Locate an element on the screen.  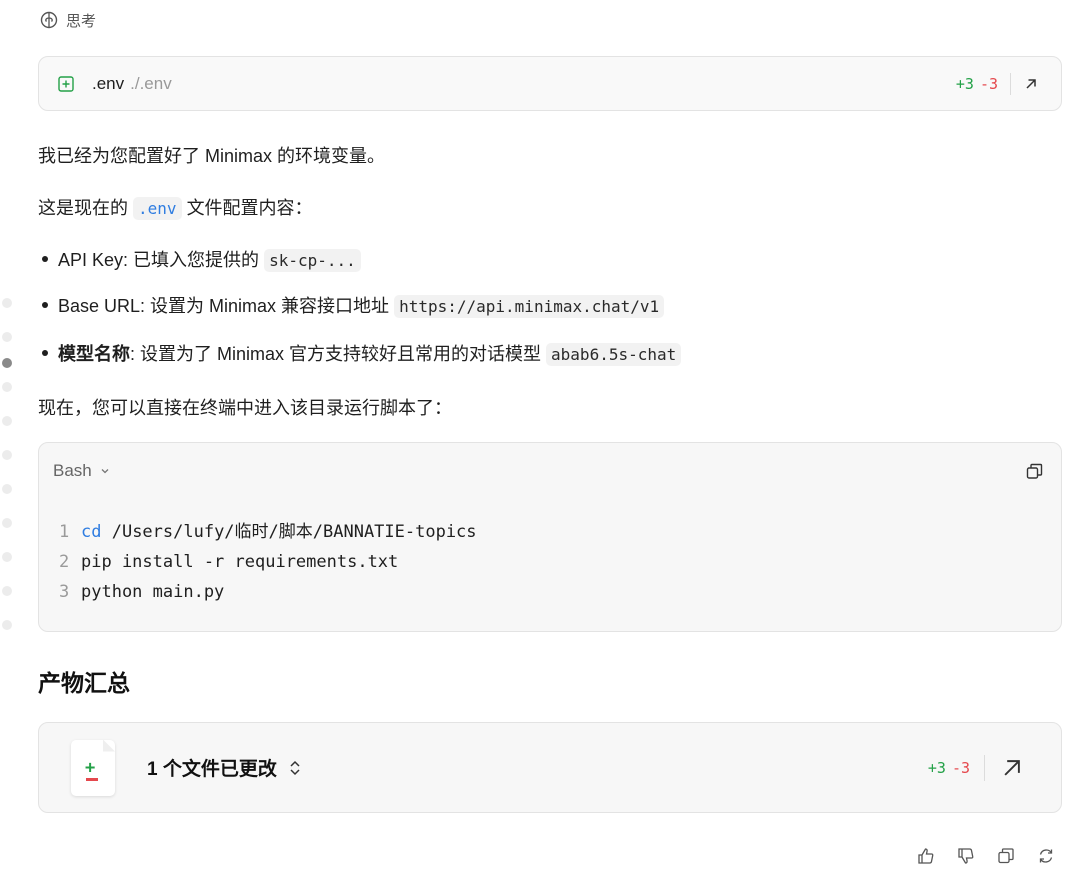
intro-message: 我已经为您配置好了 Minimax 的环境变量。 is located at coordinates (212, 156).